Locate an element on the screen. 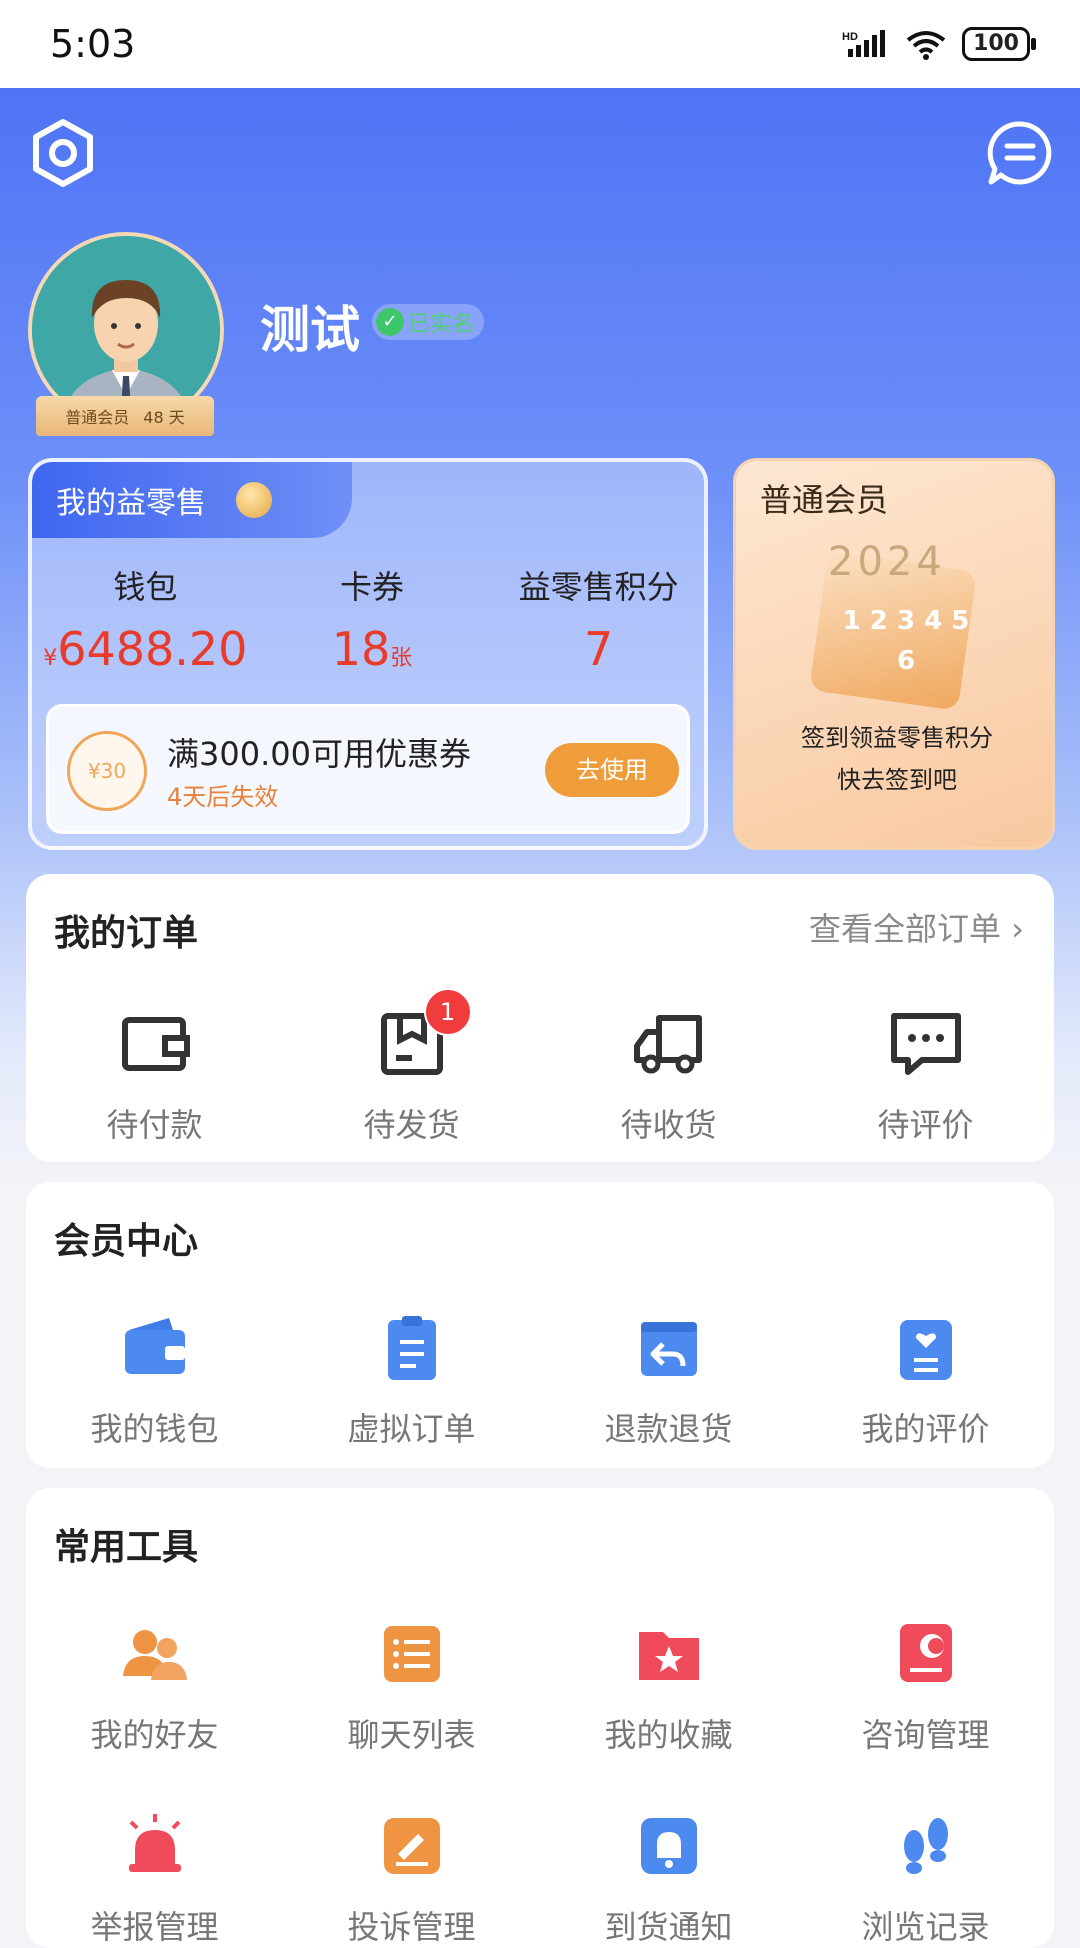 This screenshot has width=1080, height=1948. tool-label: 我的好友 is located at coordinates (154, 1735).